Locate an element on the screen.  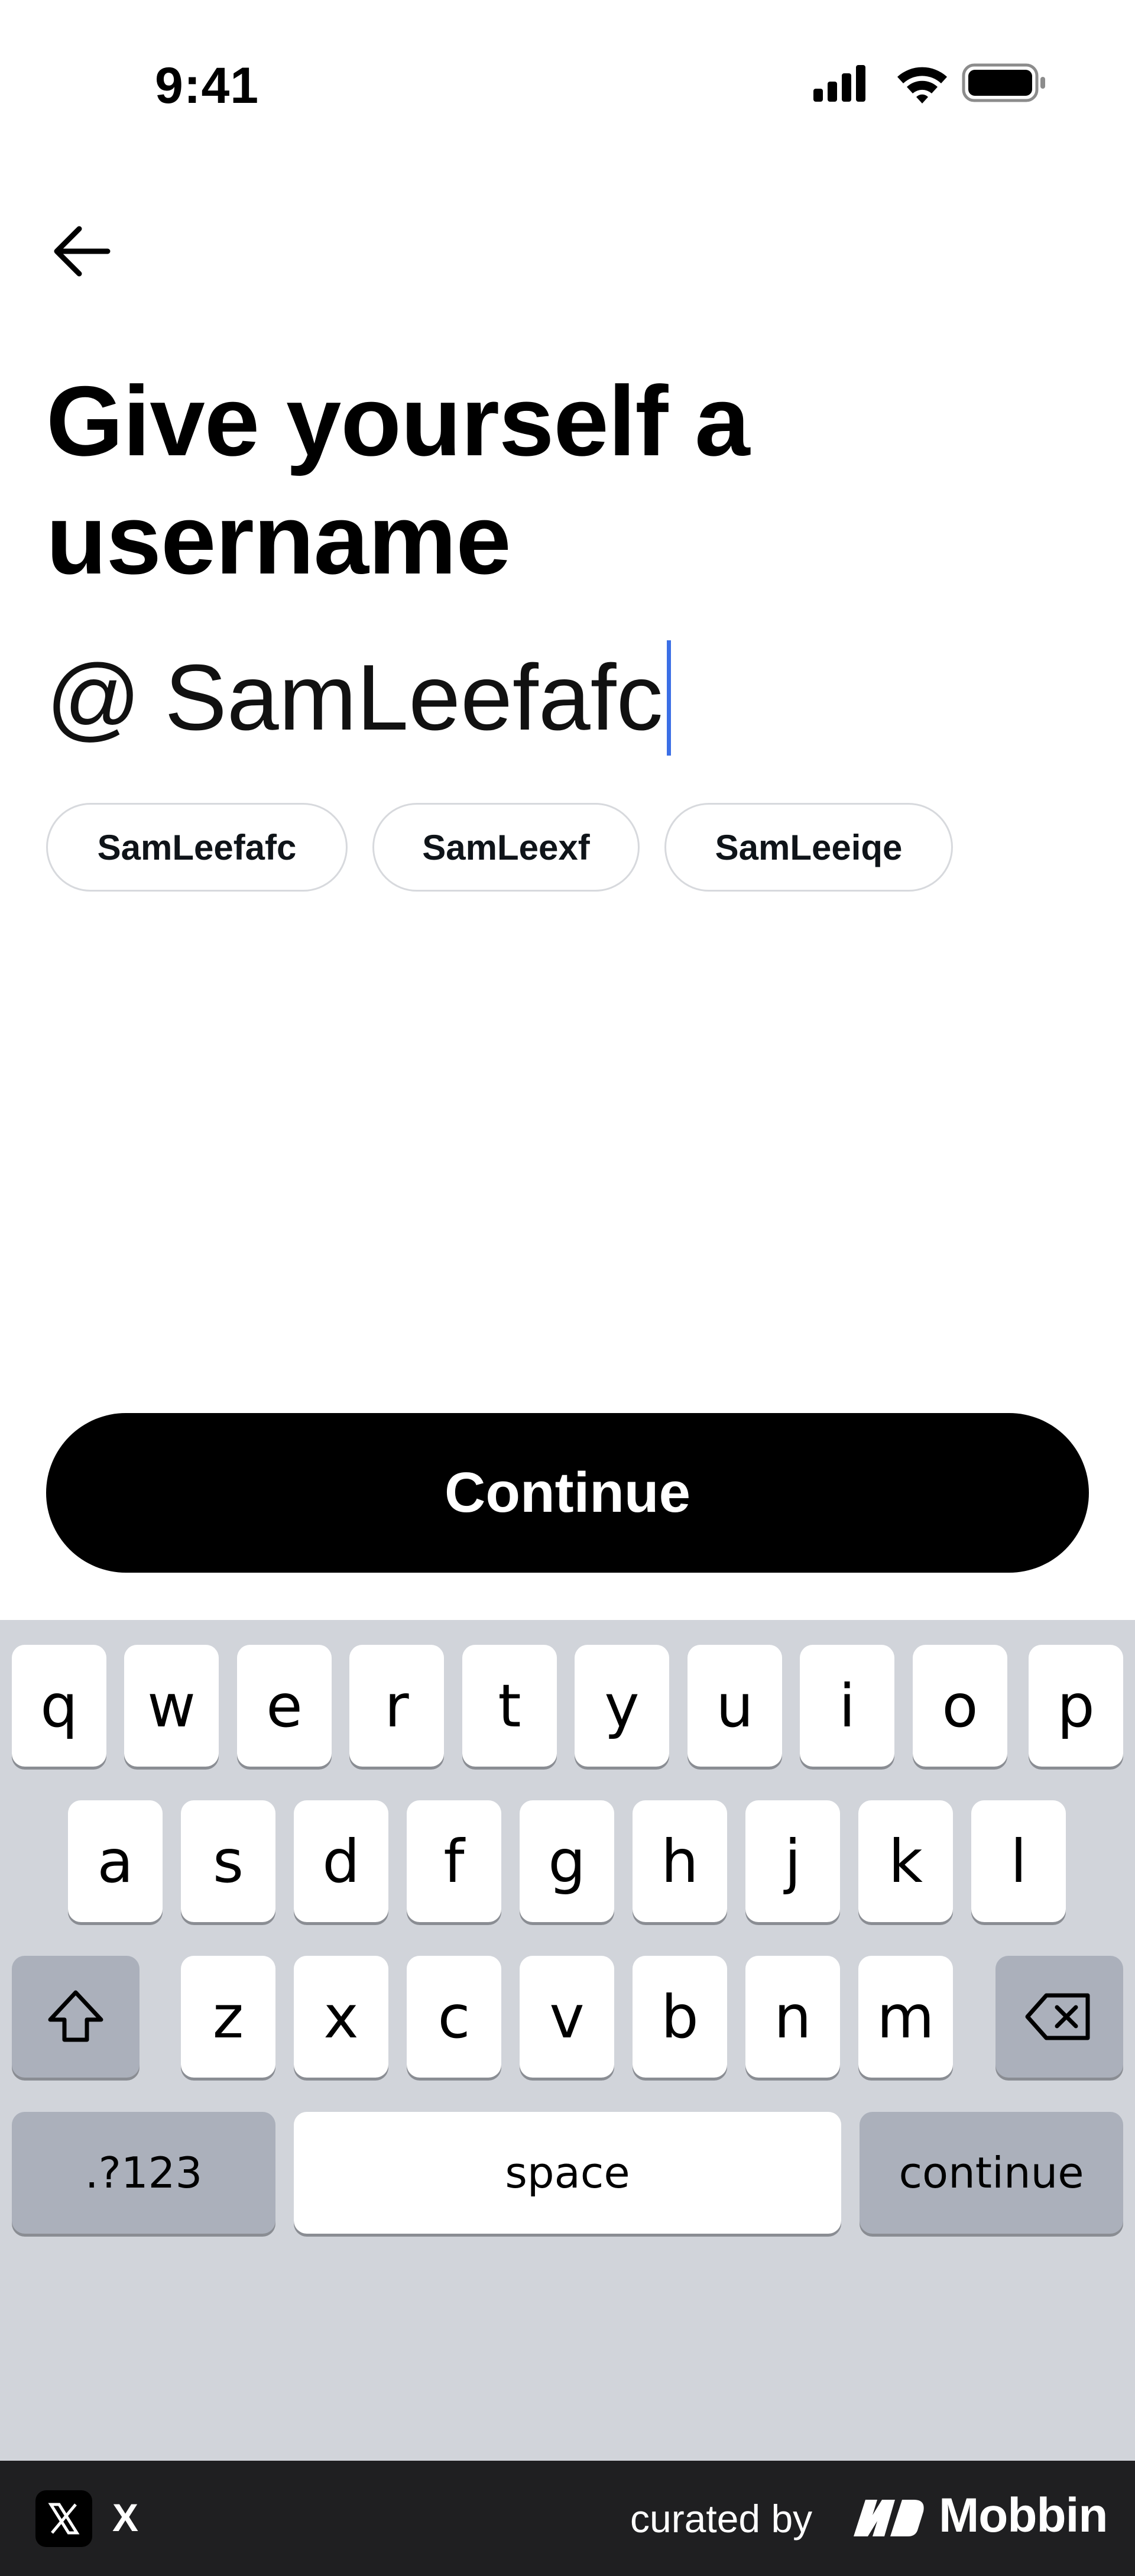
return-key: continue is located at coordinates (992, 2173).